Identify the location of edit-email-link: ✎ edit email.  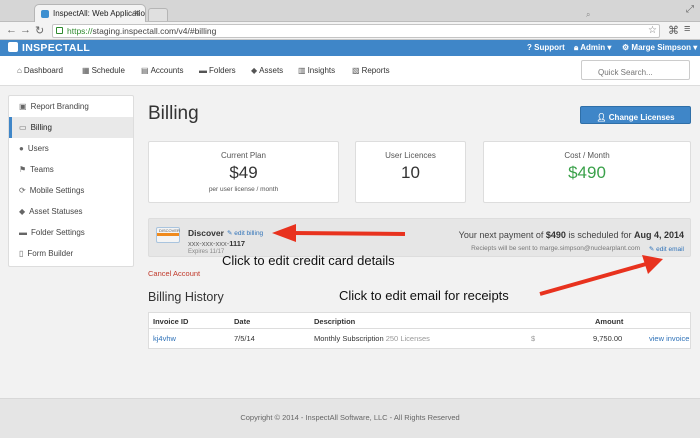
(666, 249).